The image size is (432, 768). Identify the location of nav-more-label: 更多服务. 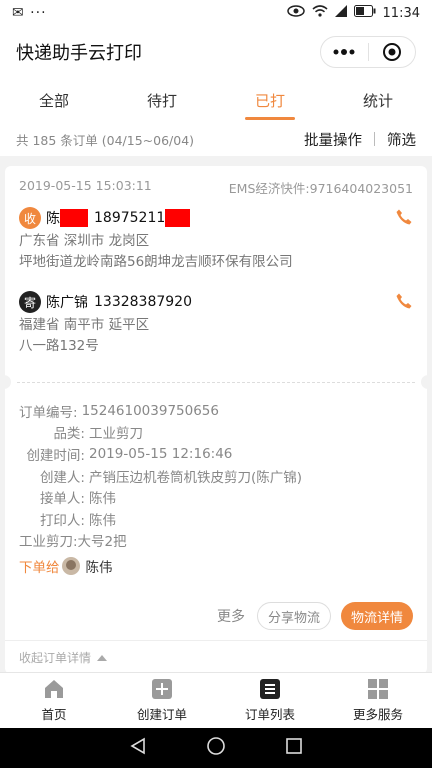
(377, 714).